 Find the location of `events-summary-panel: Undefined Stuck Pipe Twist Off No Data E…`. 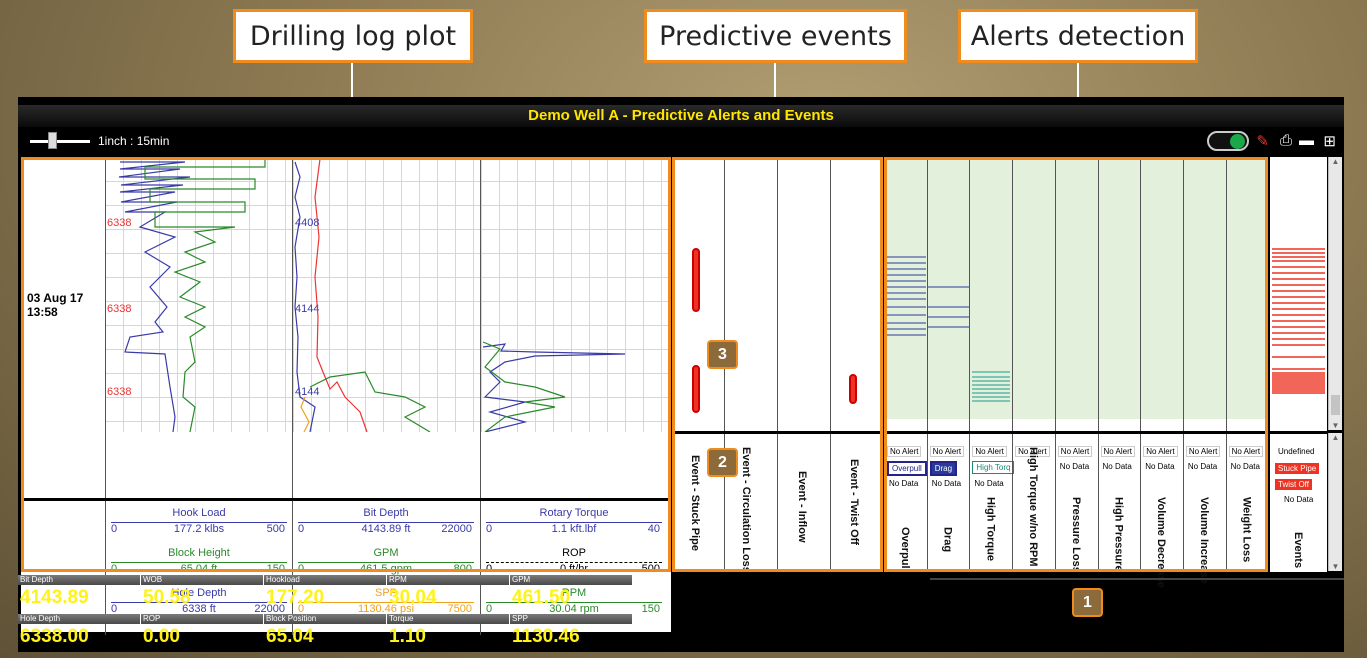

events-summary-panel: Undefined Stuck Pipe Twist Off No Data E… is located at coordinates (1298, 364).